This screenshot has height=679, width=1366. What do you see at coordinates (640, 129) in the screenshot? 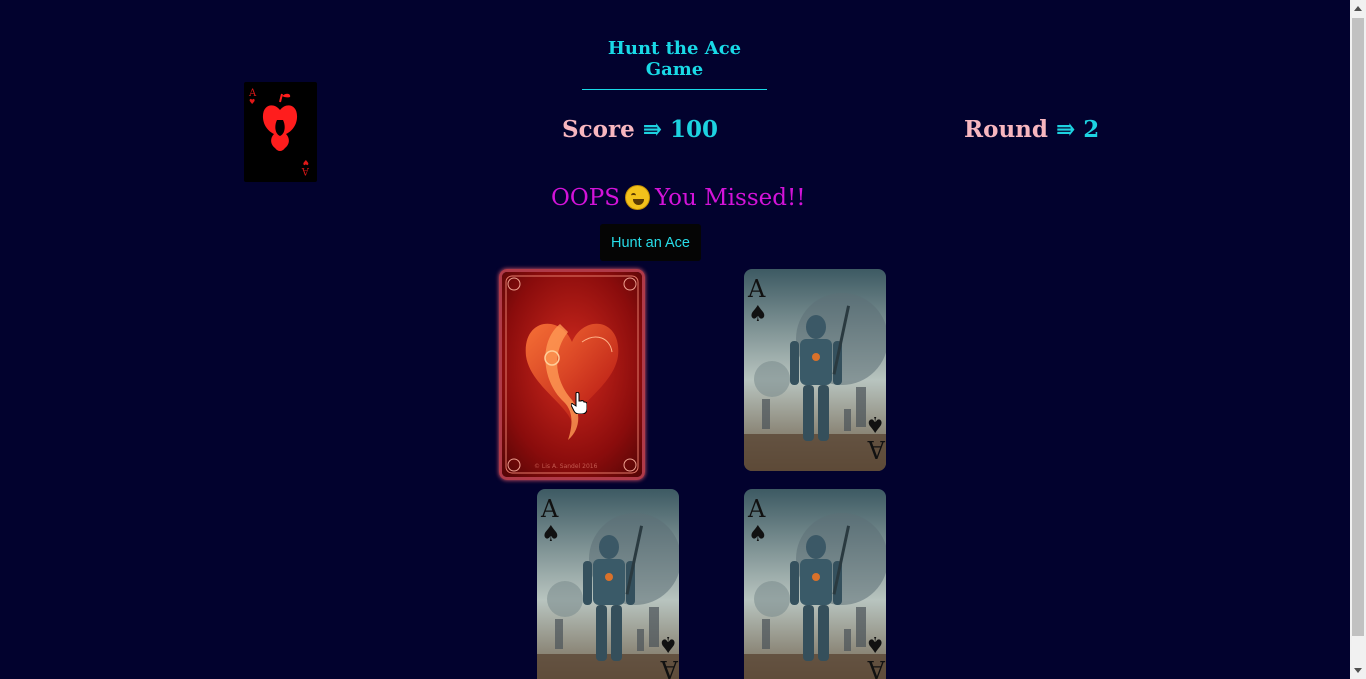
I see `score-display: Score ⇛ 100` at bounding box center [640, 129].